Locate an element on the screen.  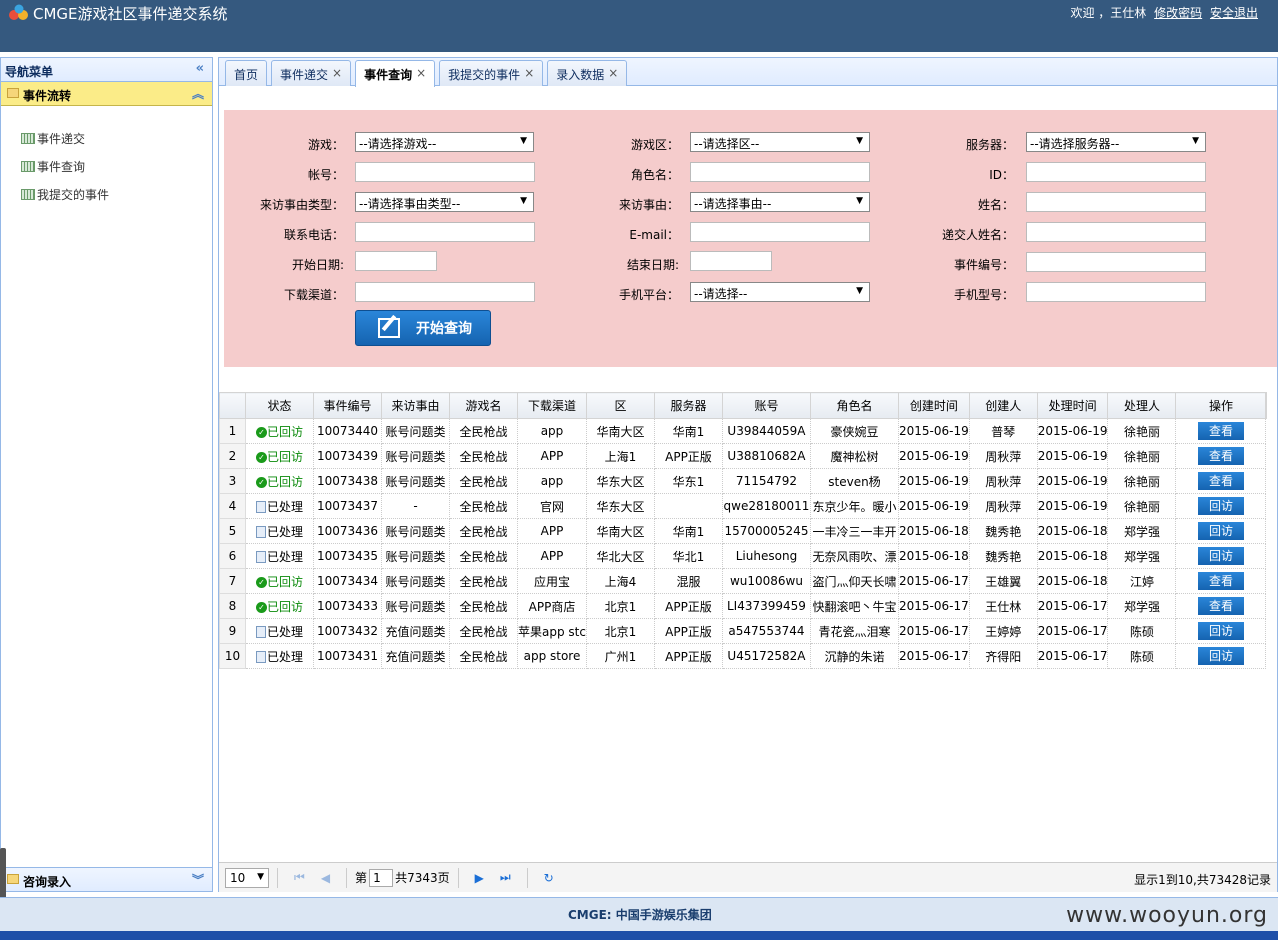
zone-select: --请选择区-- is located at coordinates (780, 142).